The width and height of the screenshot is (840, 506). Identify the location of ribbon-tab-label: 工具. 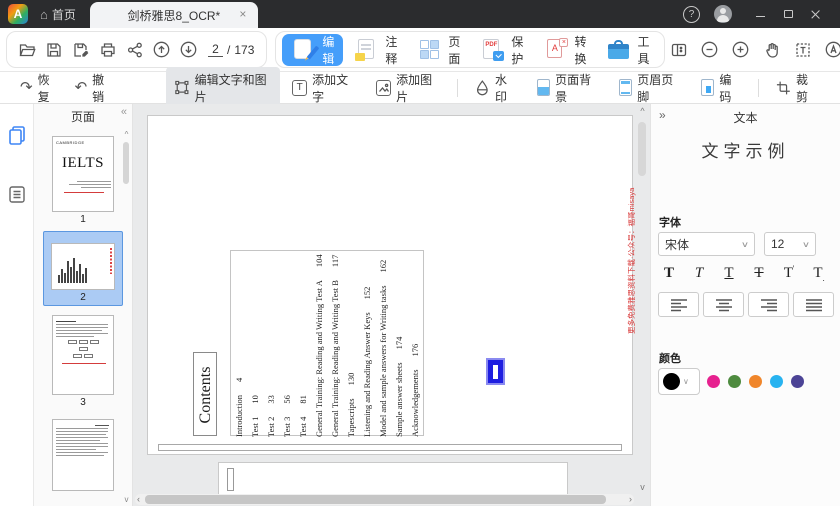
(643, 50).